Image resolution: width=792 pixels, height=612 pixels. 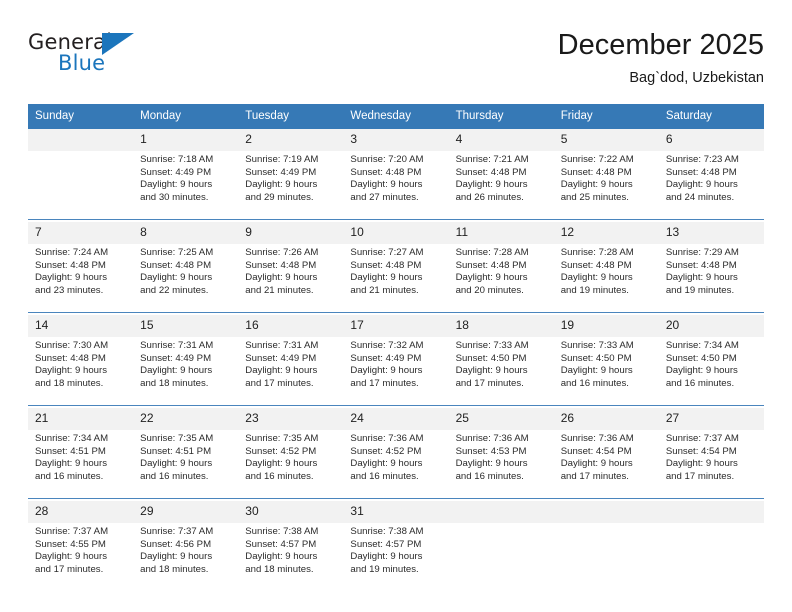 What do you see at coordinates (711, 419) in the screenshot?
I see `day-number-27: 27` at bounding box center [711, 419].